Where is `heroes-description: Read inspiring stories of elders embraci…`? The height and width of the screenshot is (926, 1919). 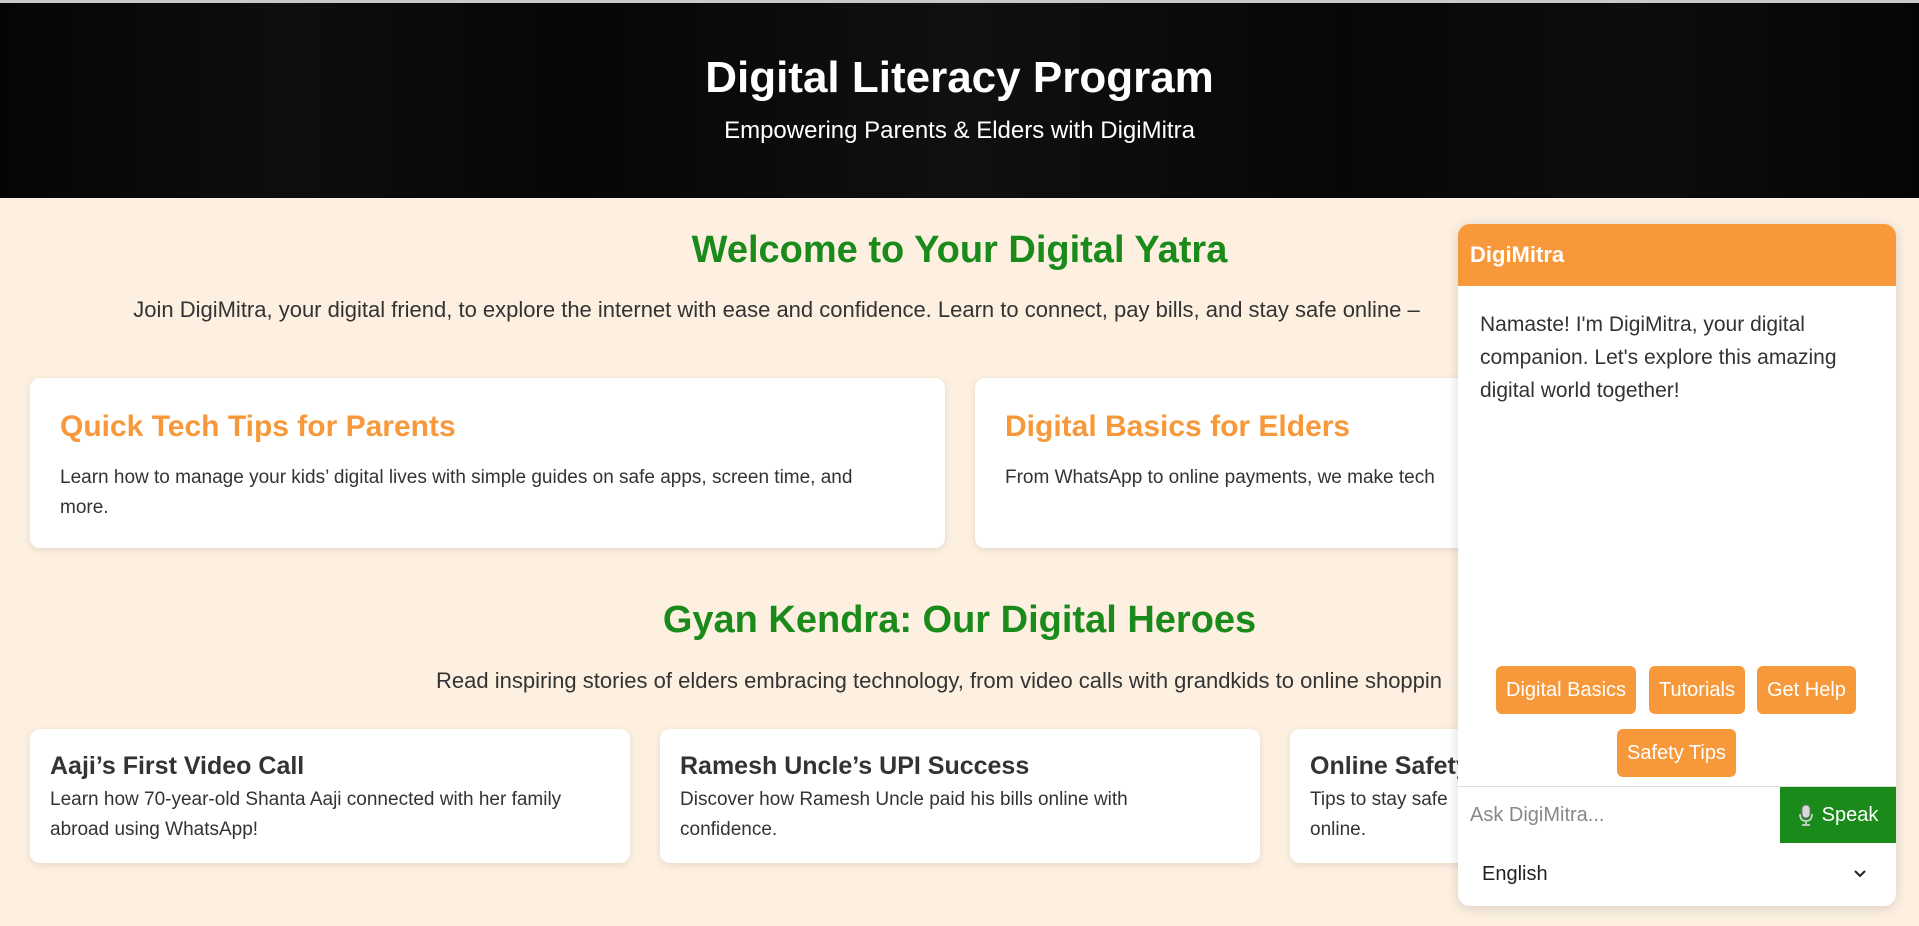
heroes-description: Read inspiring stories of elders embraci… is located at coordinates (939, 680).